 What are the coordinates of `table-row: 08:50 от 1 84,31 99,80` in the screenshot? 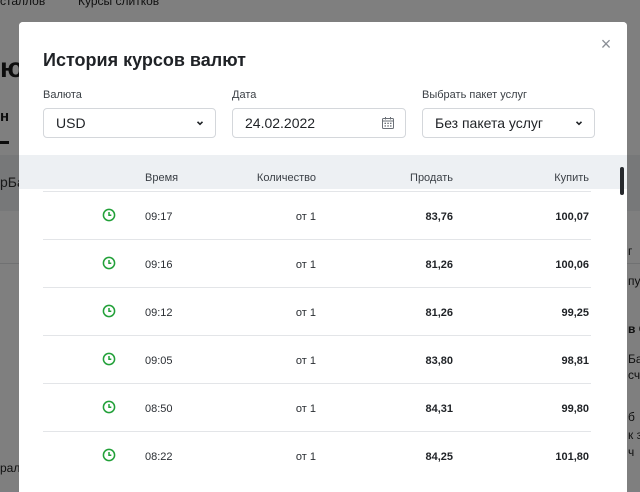 It's located at (317, 407).